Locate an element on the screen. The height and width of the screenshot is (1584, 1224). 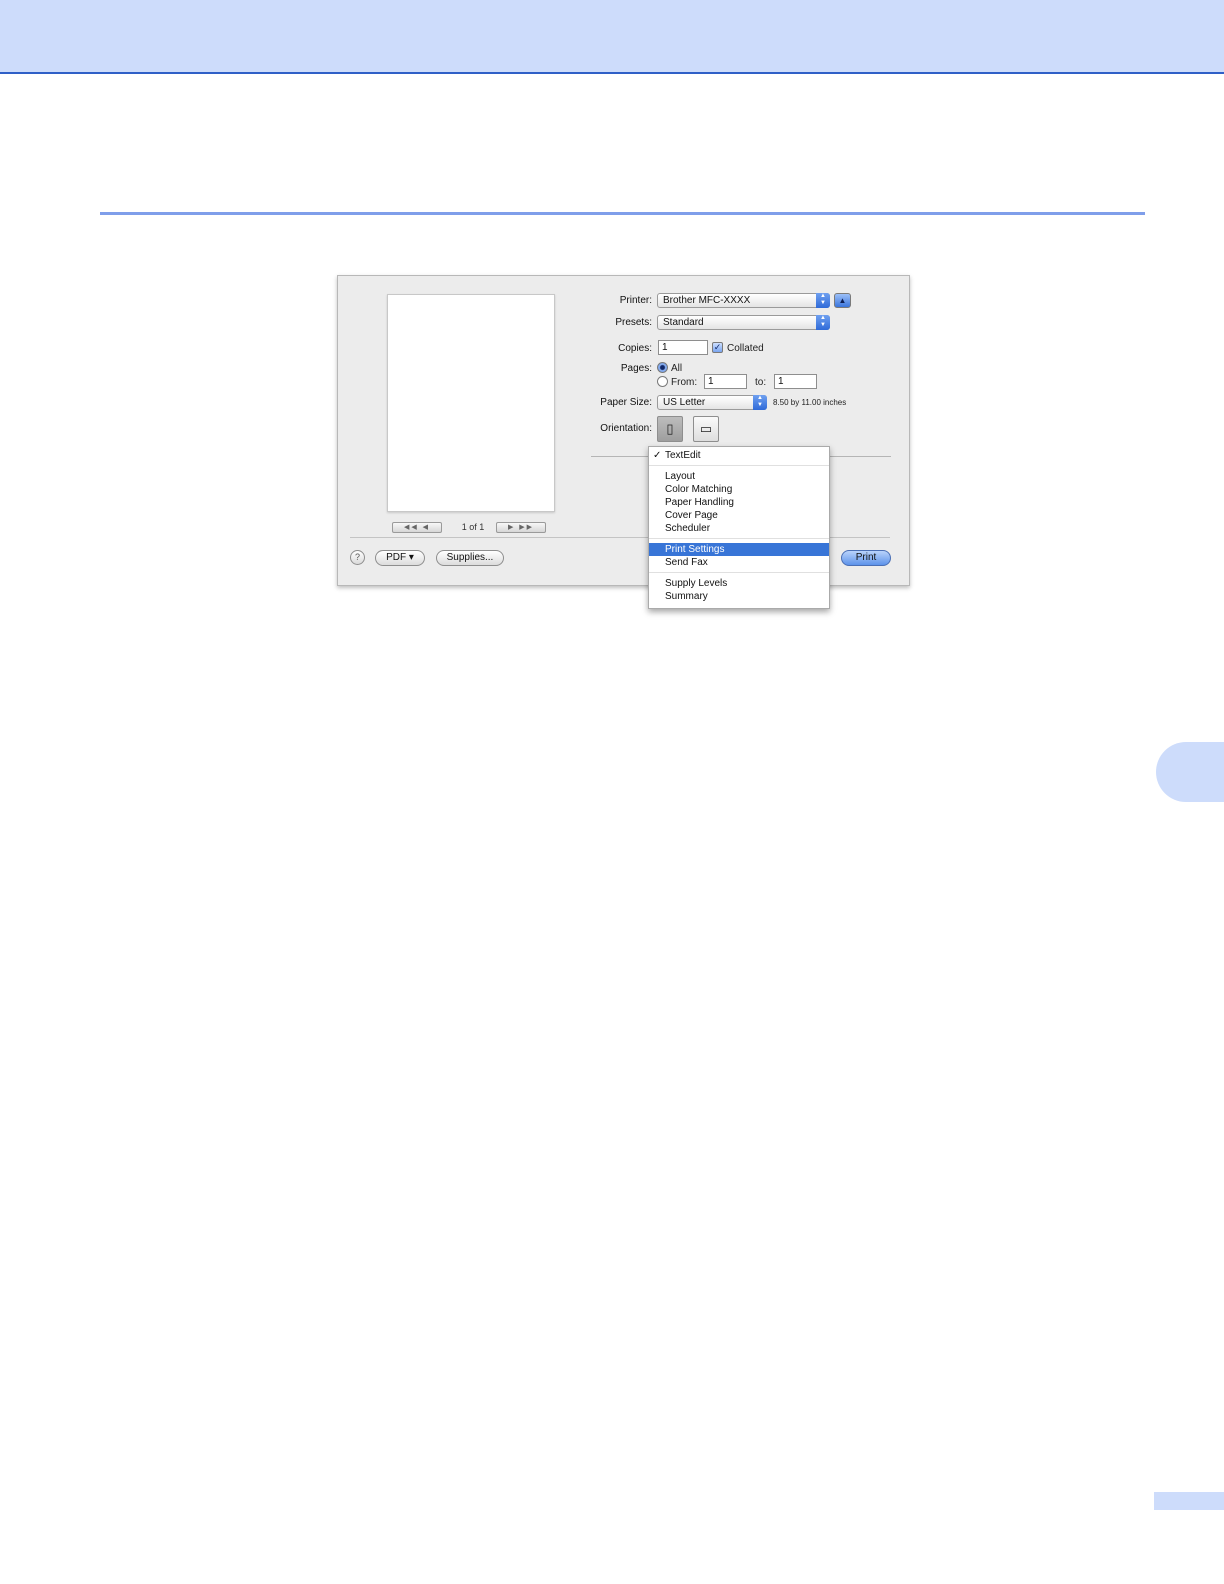
menu-item-cover-page: Cover Page is located at coordinates (739, 515).